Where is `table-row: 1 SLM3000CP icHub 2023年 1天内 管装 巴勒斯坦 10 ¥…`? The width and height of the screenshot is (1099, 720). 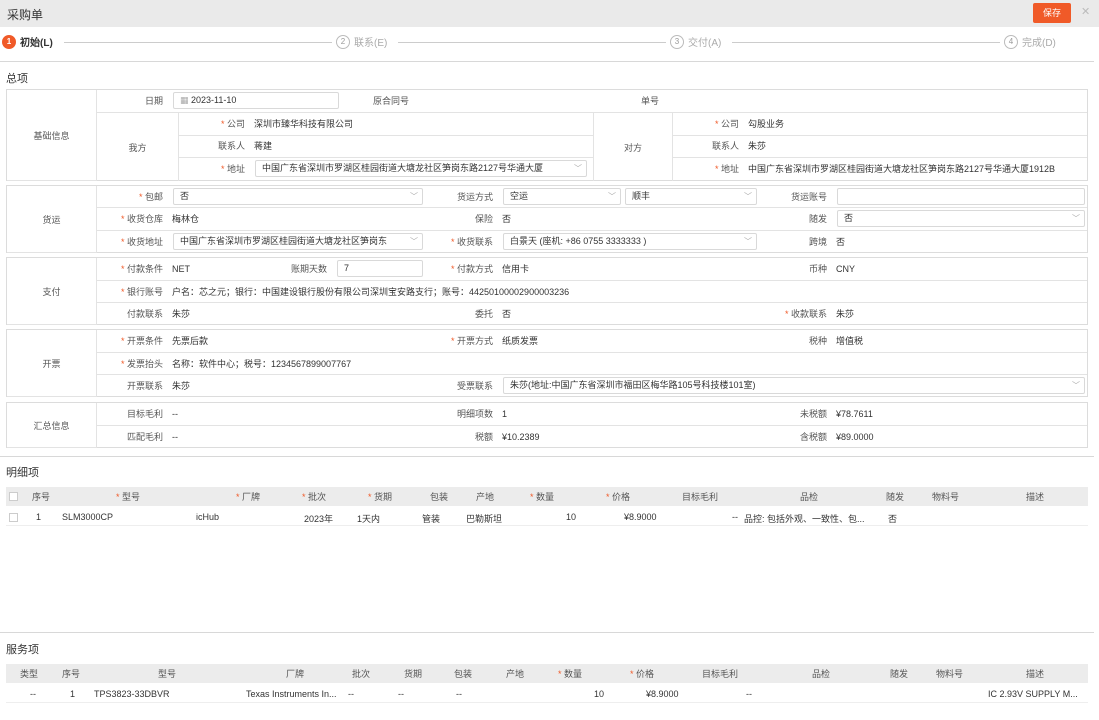
table-row: 1 SLM3000CP icHub 2023年 1天内 管装 巴勒斯坦 10 ¥… is located at coordinates (547, 517).